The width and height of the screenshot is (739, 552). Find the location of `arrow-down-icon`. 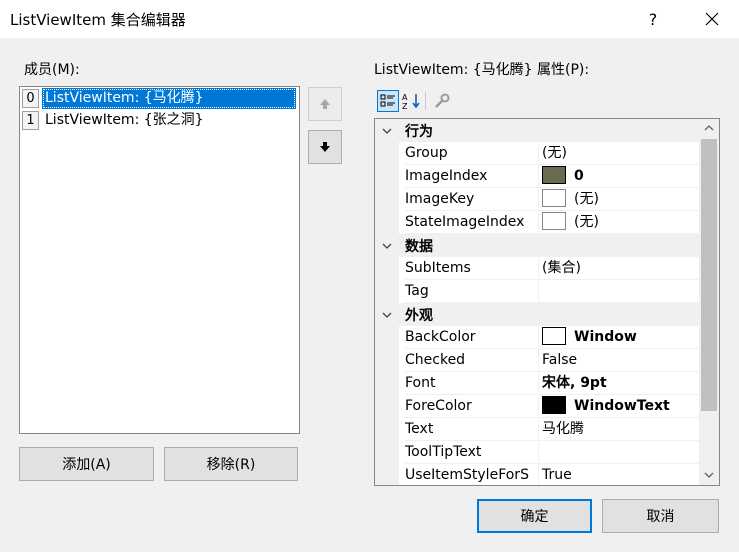

arrow-down-icon is located at coordinates (325, 147).